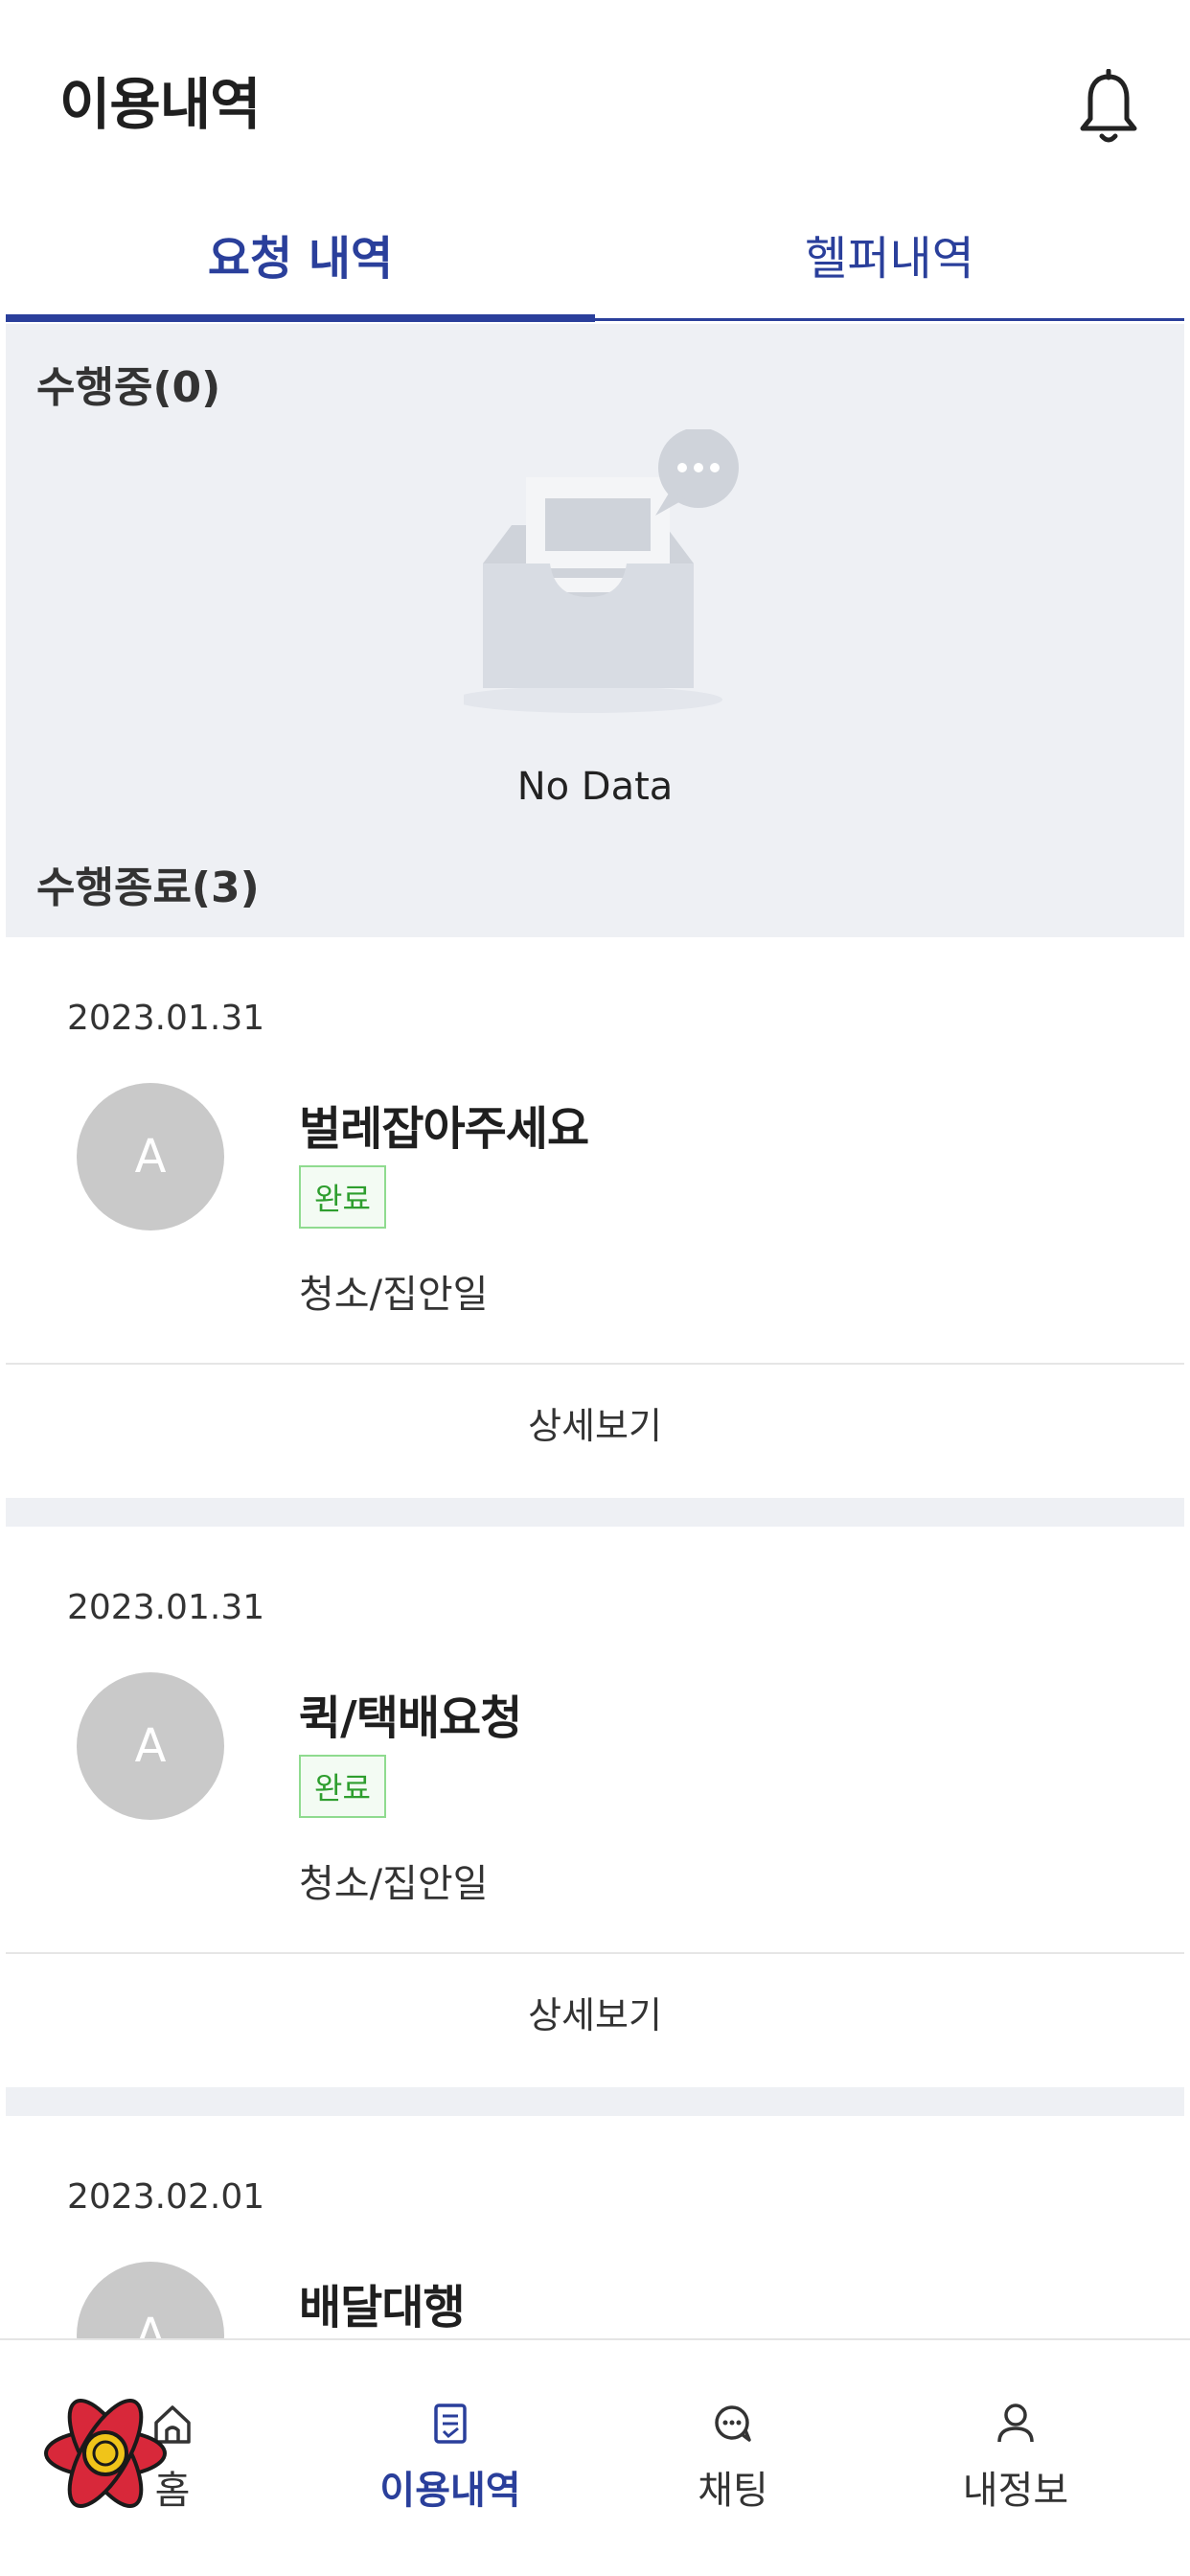  What do you see at coordinates (301, 254) in the screenshot?
I see `tab-requests: 요청 내역` at bounding box center [301, 254].